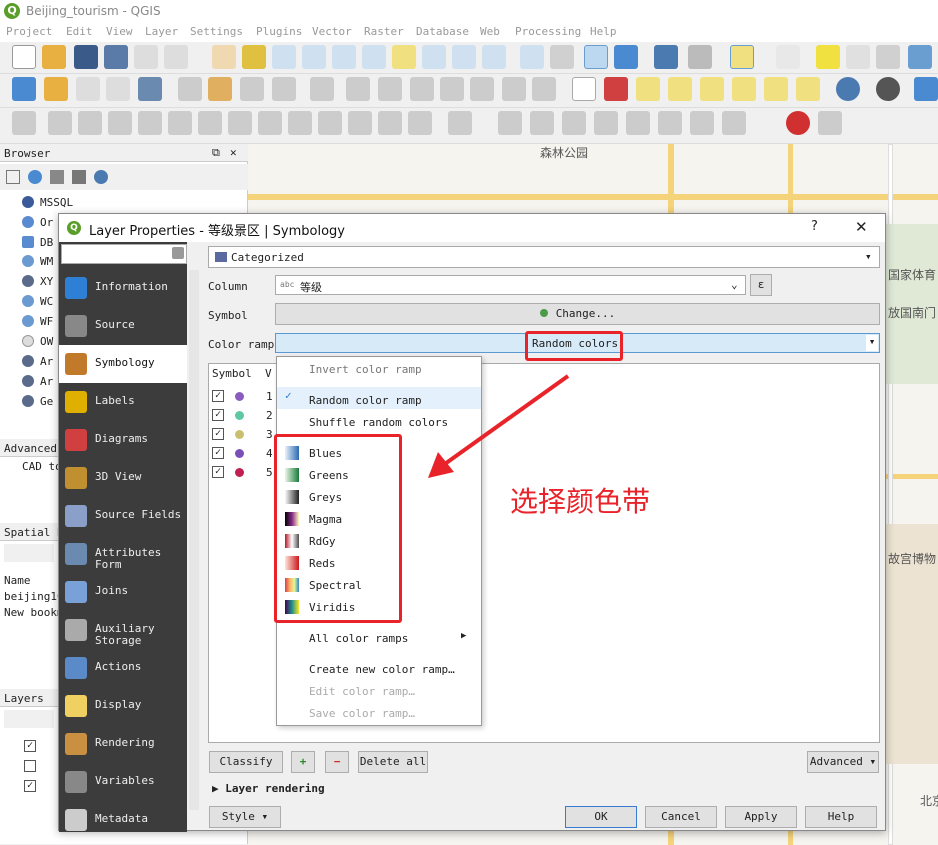  Describe the element at coordinates (123, 782) in the screenshot. I see `sidebar-item-variables: Variables` at that location.